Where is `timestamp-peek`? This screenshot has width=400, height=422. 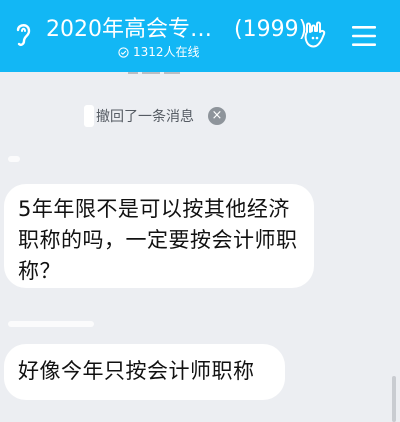
timestamp-peek is located at coordinates (158, 74).